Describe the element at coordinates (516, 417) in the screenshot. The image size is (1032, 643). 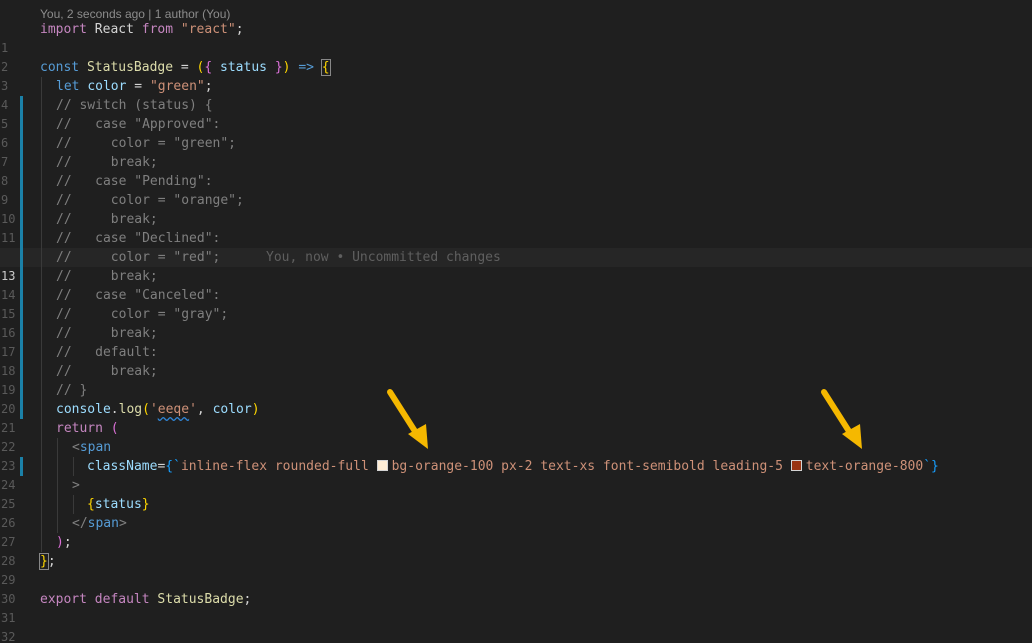
I see `code-line-21: 21 console.log('eeqe', color)` at that location.